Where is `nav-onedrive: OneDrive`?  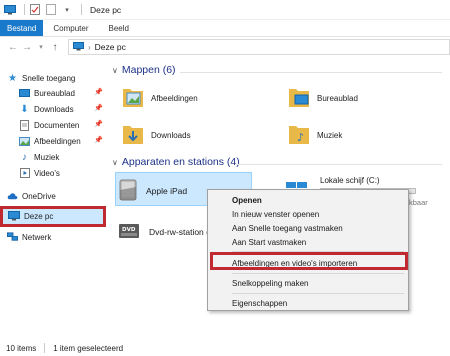 nav-onedrive: OneDrive is located at coordinates (31, 196).